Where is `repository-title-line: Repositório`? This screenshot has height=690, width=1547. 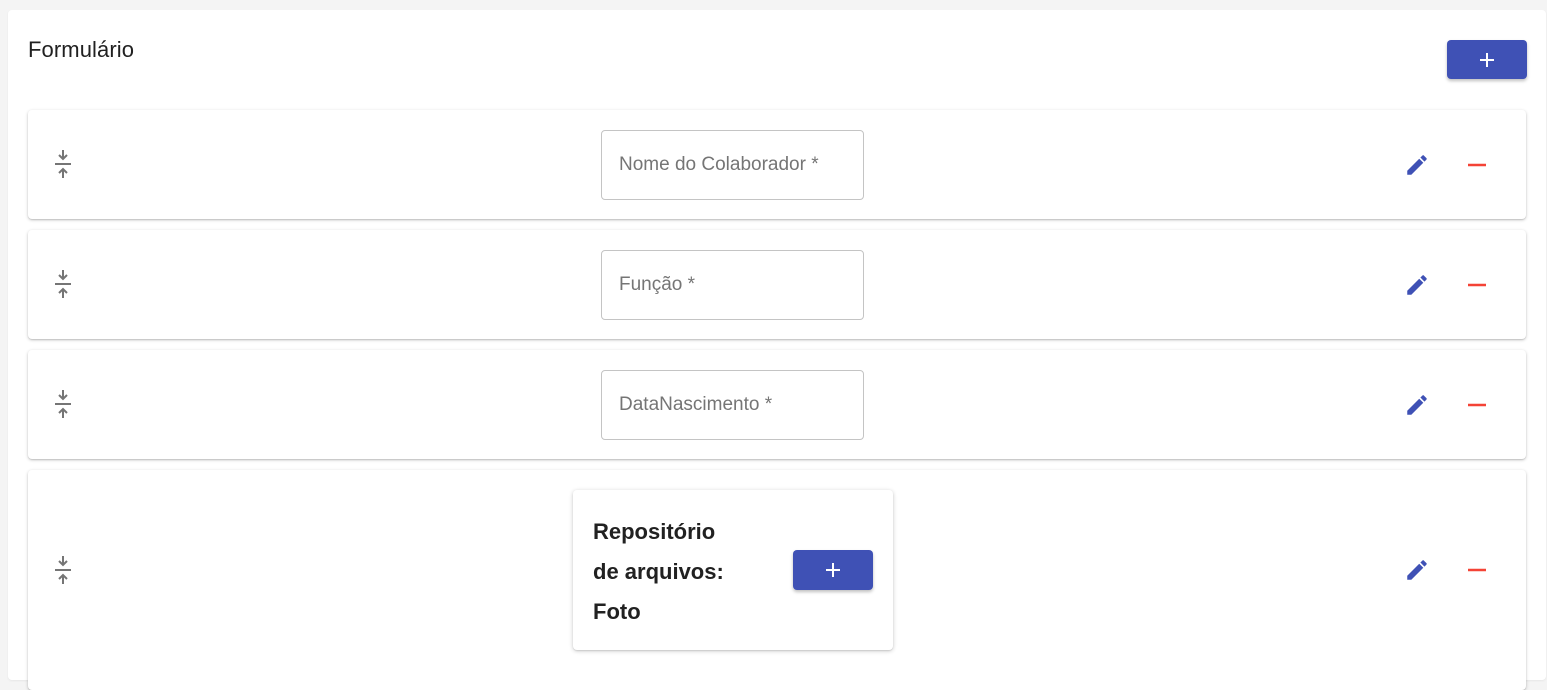
repository-title-line: Repositório is located at coordinates (654, 531).